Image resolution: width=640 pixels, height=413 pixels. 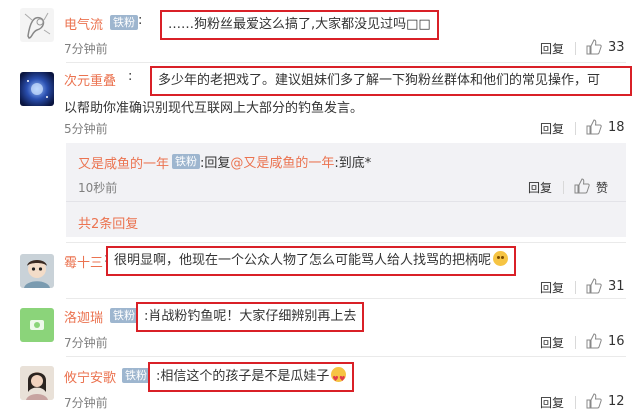 I want to click on emoji-icon, so click(x=501, y=258).